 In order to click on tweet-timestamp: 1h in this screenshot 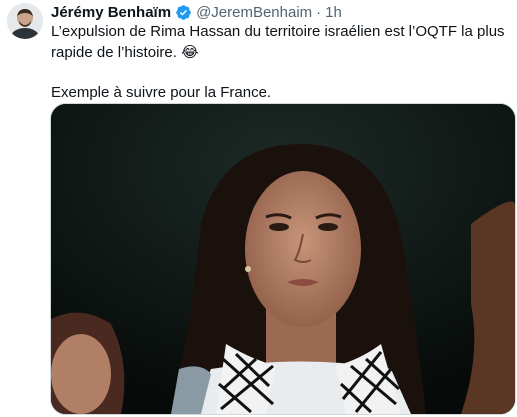, I will do `click(333, 12)`.